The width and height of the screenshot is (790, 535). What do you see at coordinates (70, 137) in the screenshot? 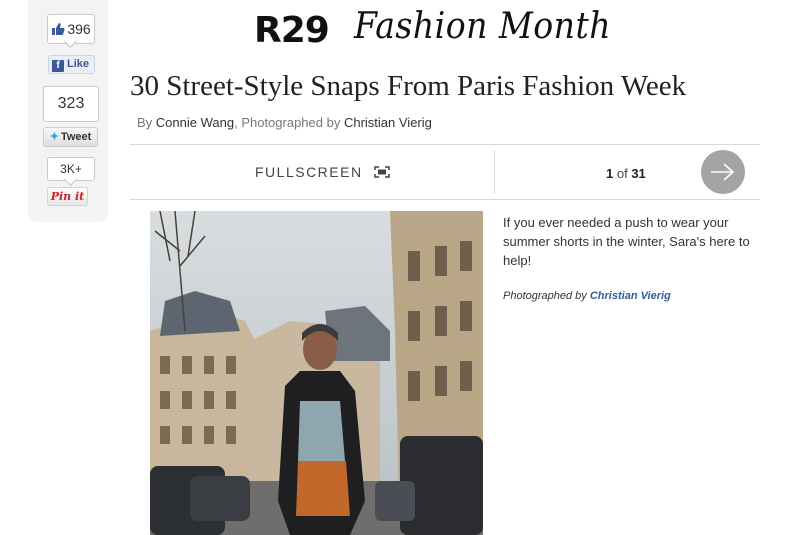
I see `tweet-button: ✦ Tweet` at bounding box center [70, 137].